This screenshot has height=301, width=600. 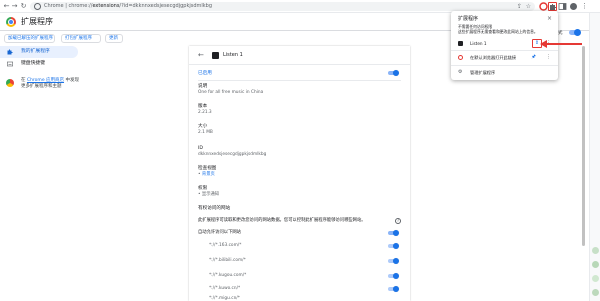 I want to click on auto-allow-label: 自动允许访问以下网站, so click(x=219, y=232).